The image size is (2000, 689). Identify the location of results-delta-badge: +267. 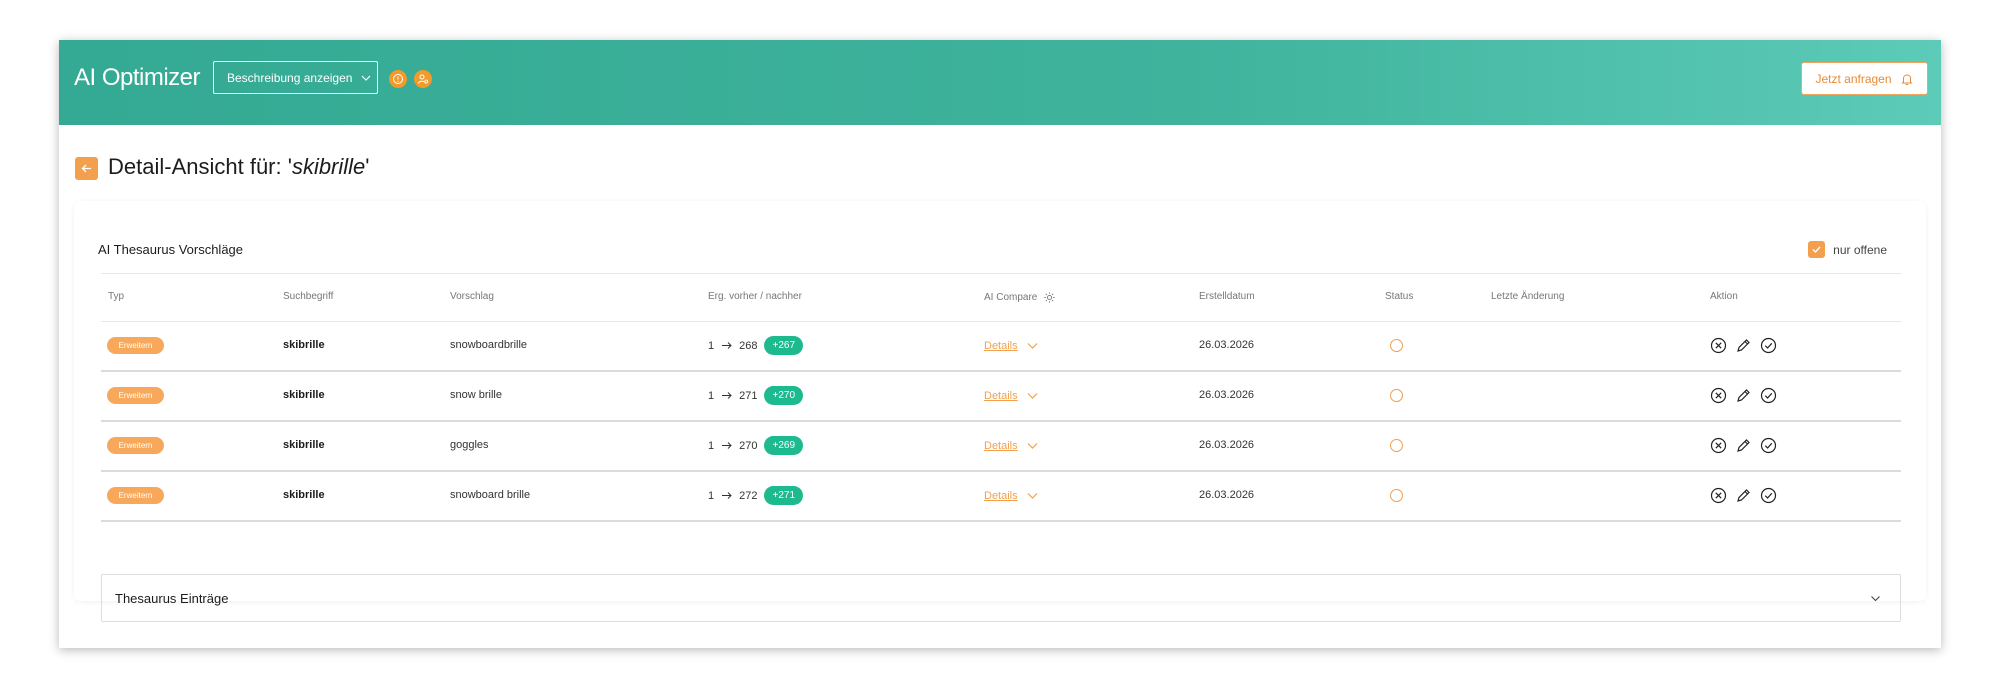
(784, 345).